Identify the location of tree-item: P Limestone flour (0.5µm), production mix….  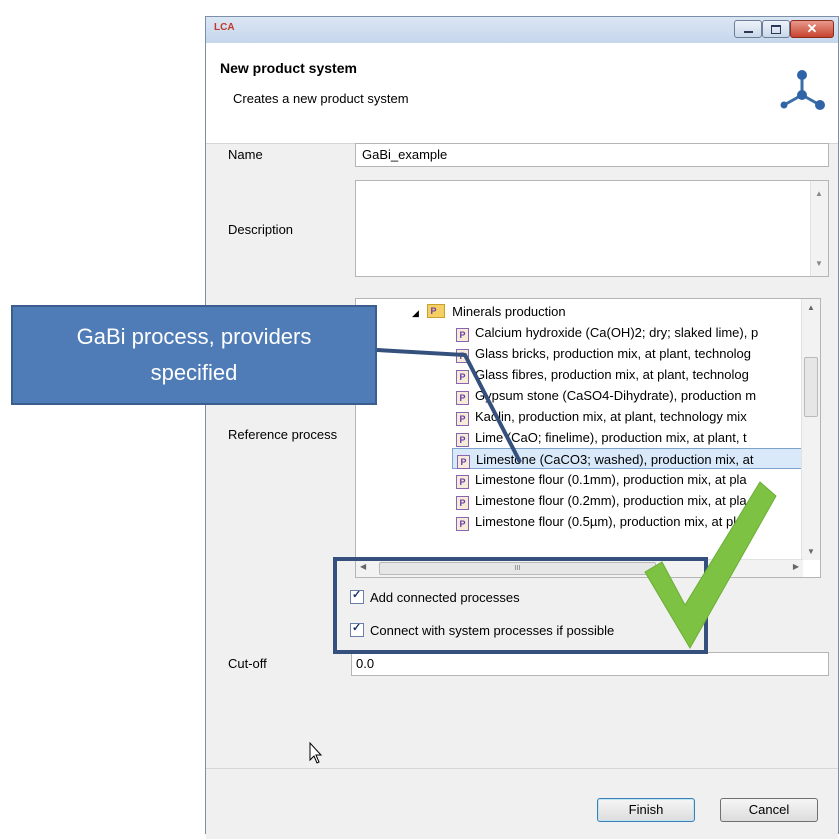
(602, 521).